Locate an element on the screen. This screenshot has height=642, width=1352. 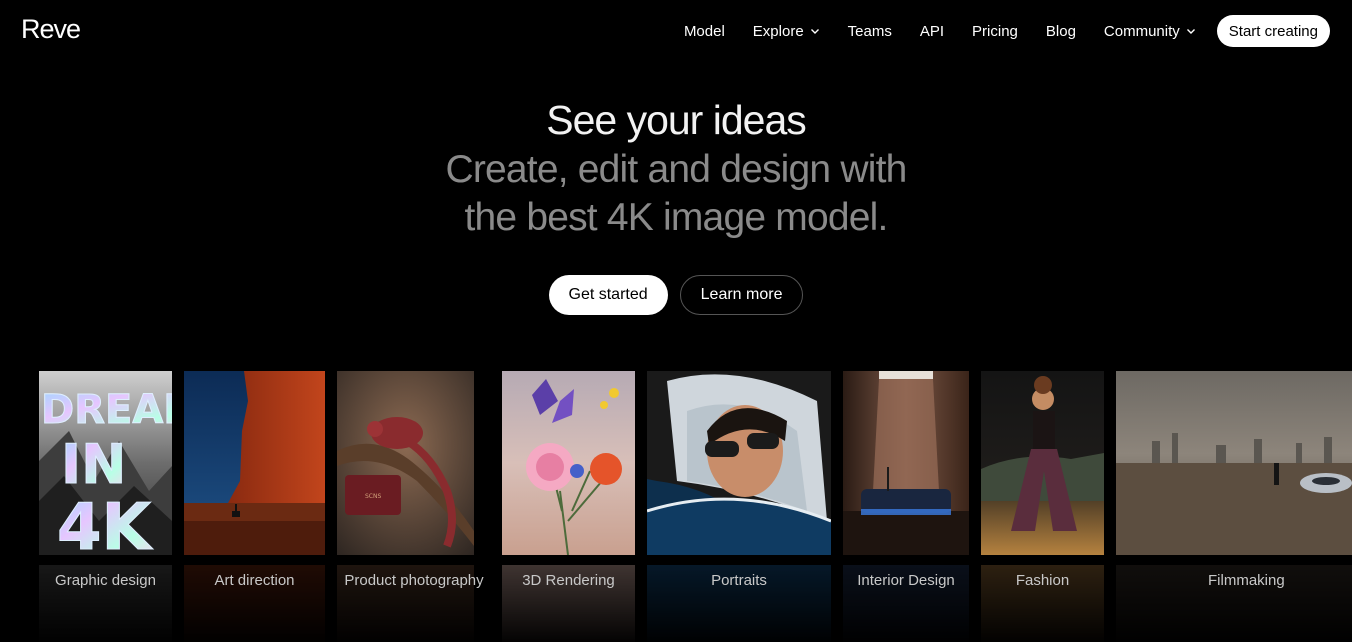
nav-api: API is located at coordinates (932, 31).